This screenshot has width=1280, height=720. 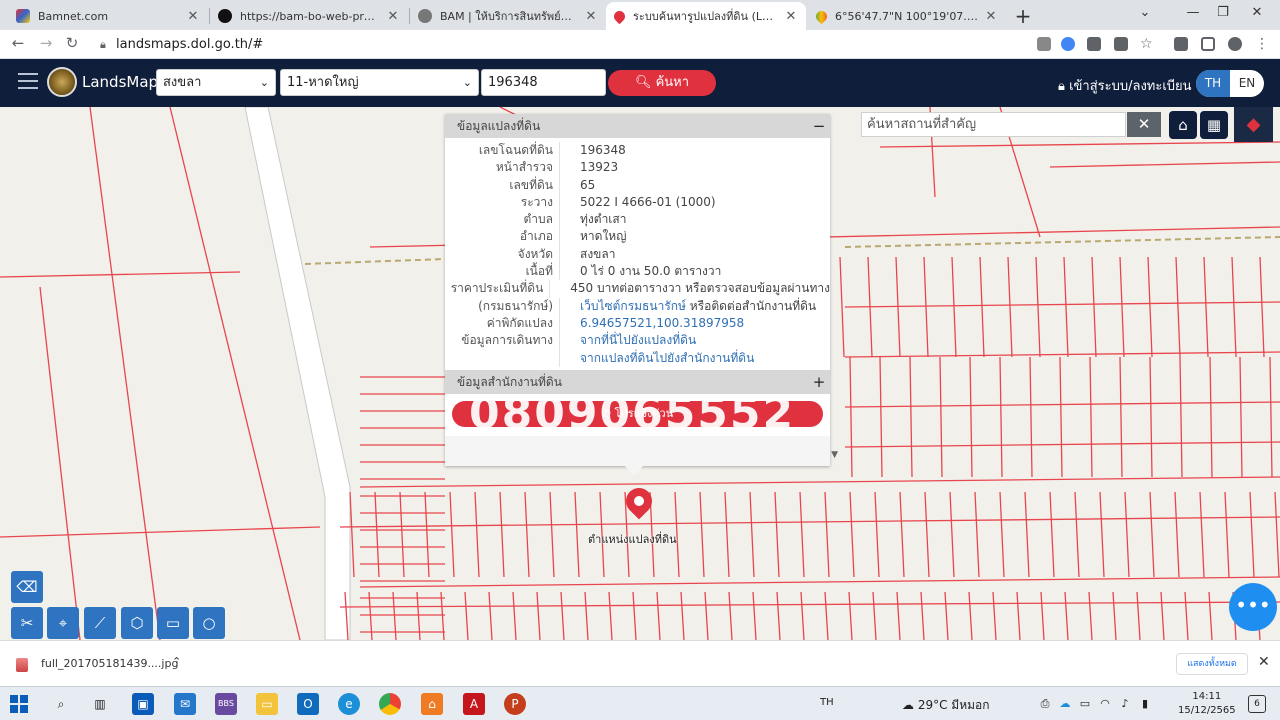 I want to click on chevron-up-icon: ⌃, so click(x=176, y=661).